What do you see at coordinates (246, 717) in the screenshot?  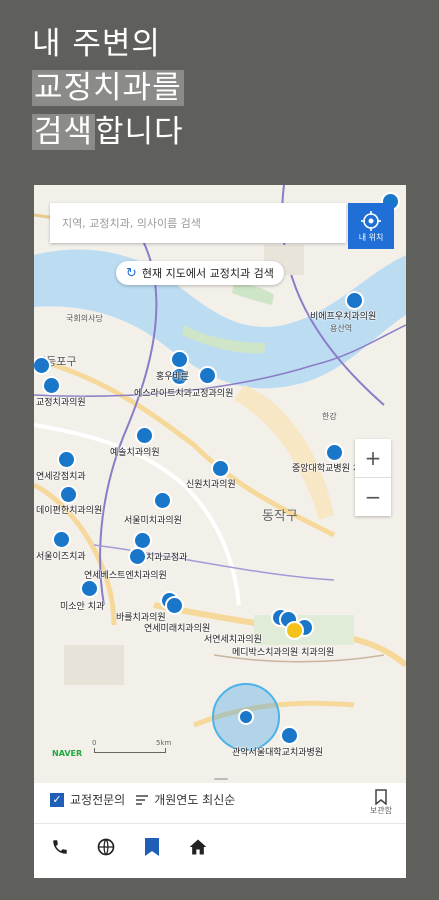 I see `my-location-dot` at bounding box center [246, 717].